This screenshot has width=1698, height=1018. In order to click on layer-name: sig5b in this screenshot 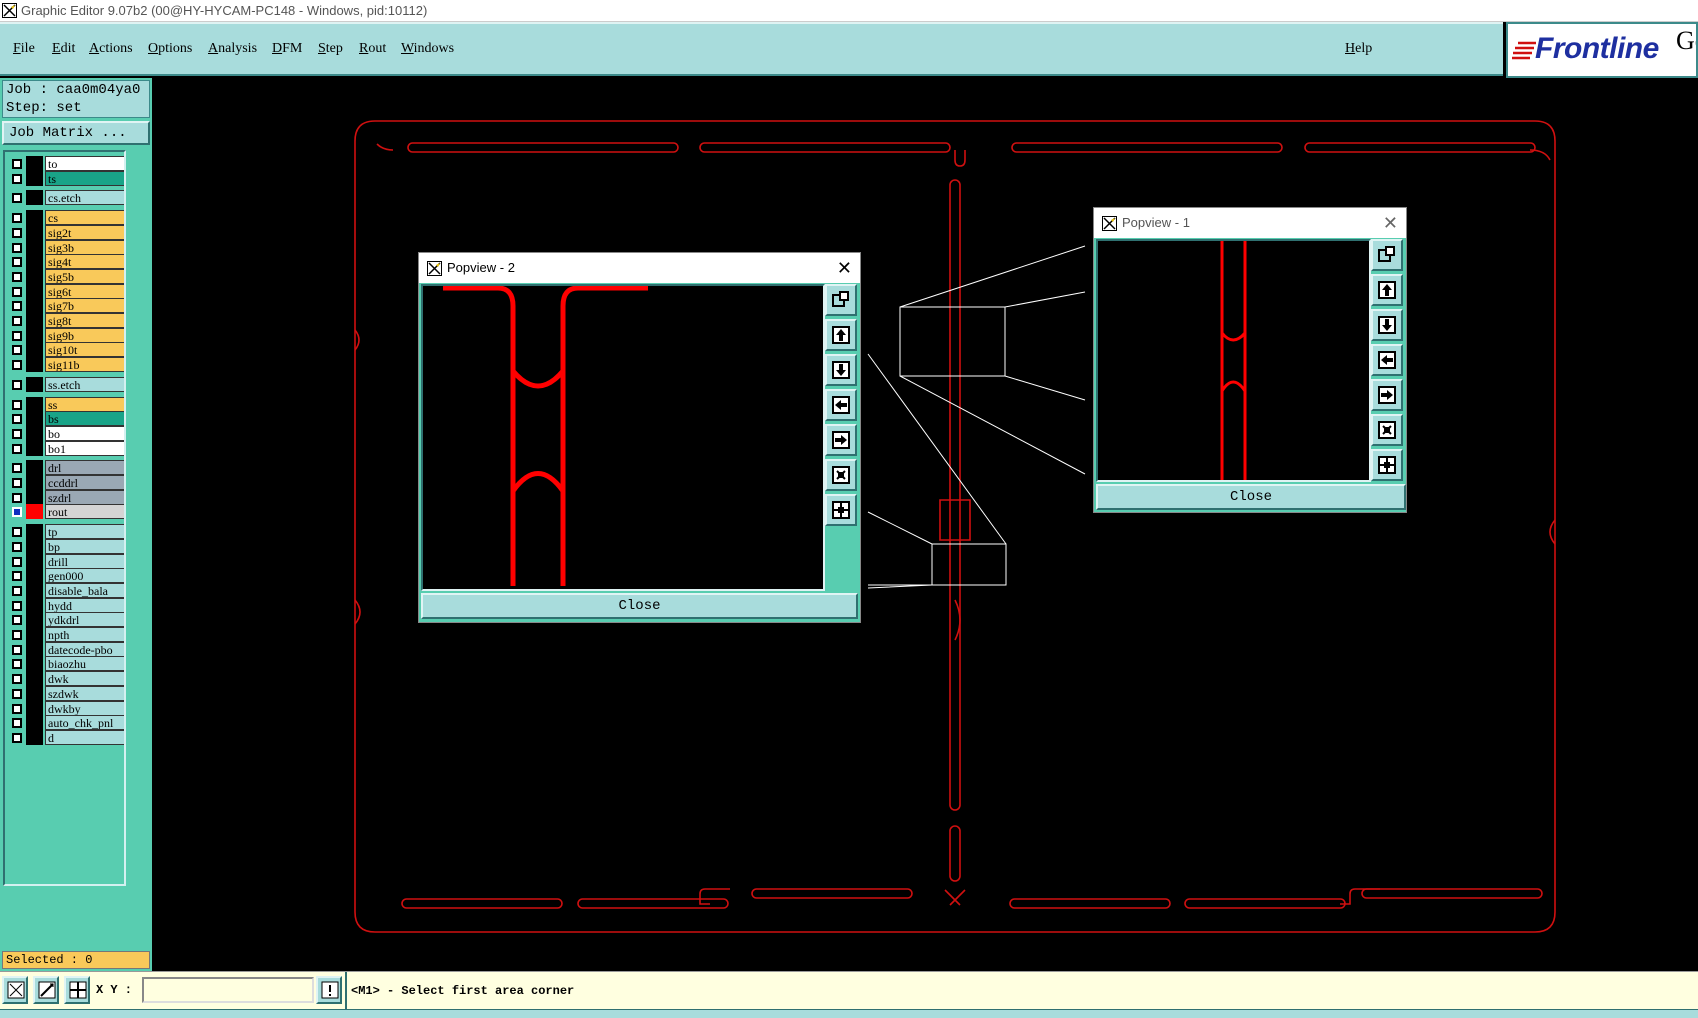, I will do `click(84, 276)`.